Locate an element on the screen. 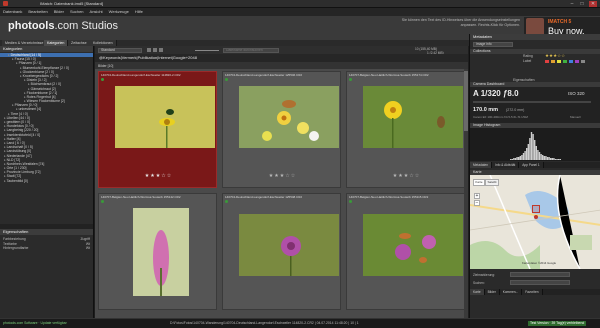 Image resolution: width=600 pixels, height=328 pixels. flags-label: Eigenschaften is located at coordinates (524, 79).